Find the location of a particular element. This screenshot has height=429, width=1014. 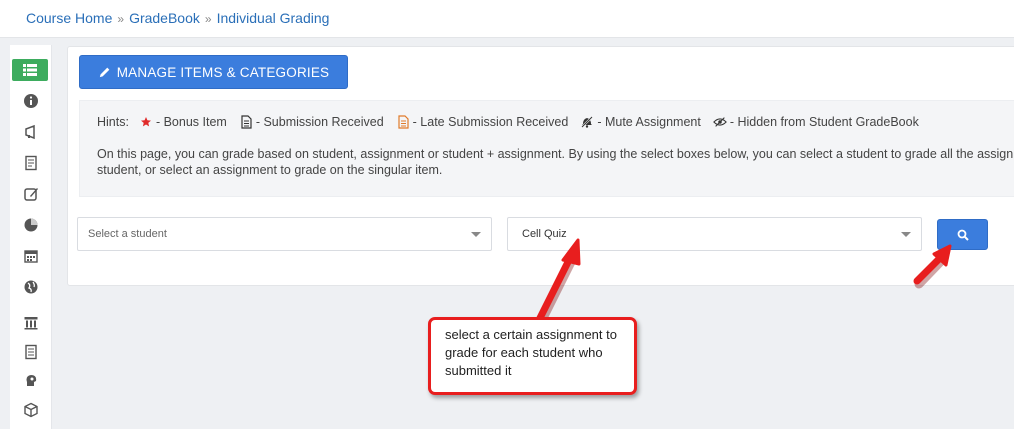

top-bar: Course Home » GradeBook » Individual Grading is located at coordinates (507, 19).